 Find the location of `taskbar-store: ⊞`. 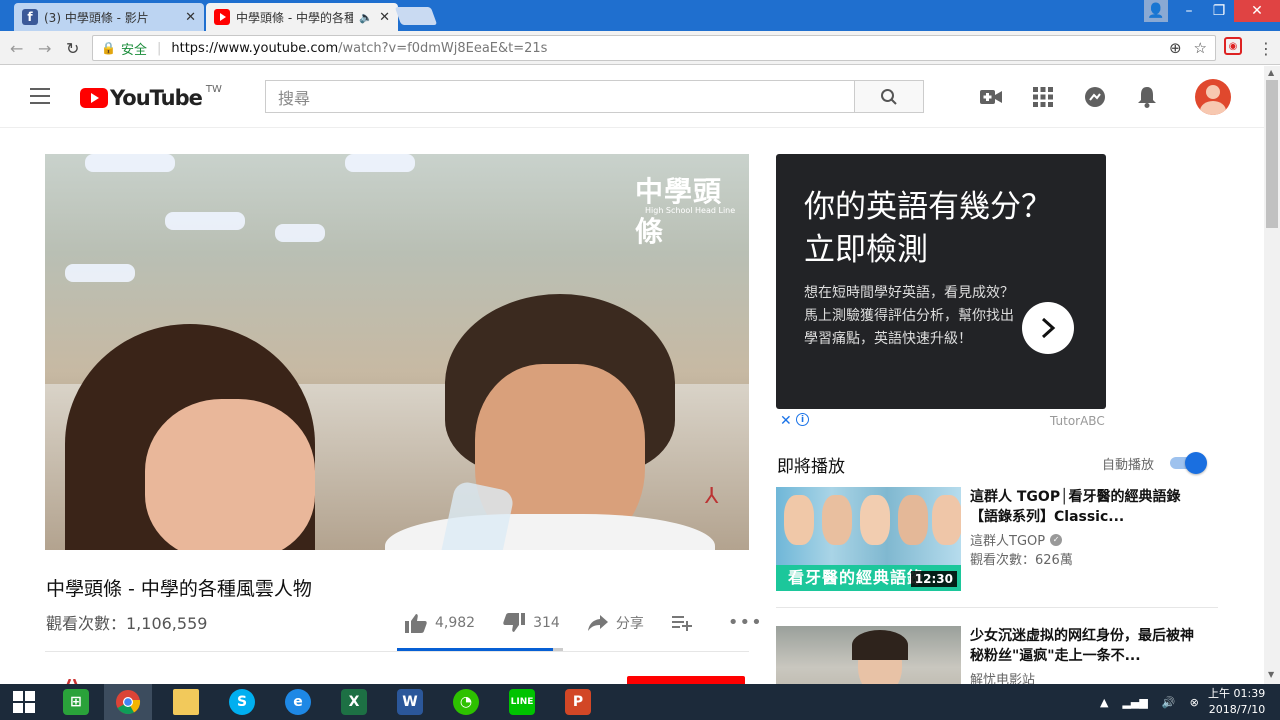

taskbar-store: ⊞ is located at coordinates (76, 702).